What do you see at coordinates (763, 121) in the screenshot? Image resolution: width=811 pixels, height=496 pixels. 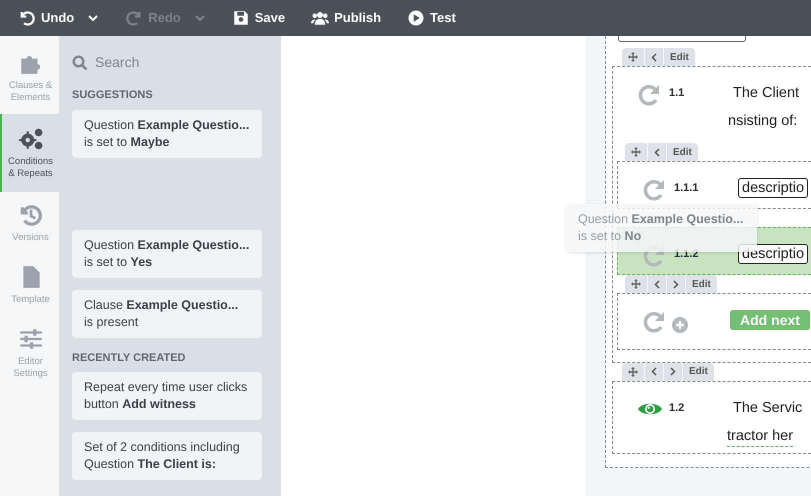 I see `clause-text: nsisting of:` at bounding box center [763, 121].